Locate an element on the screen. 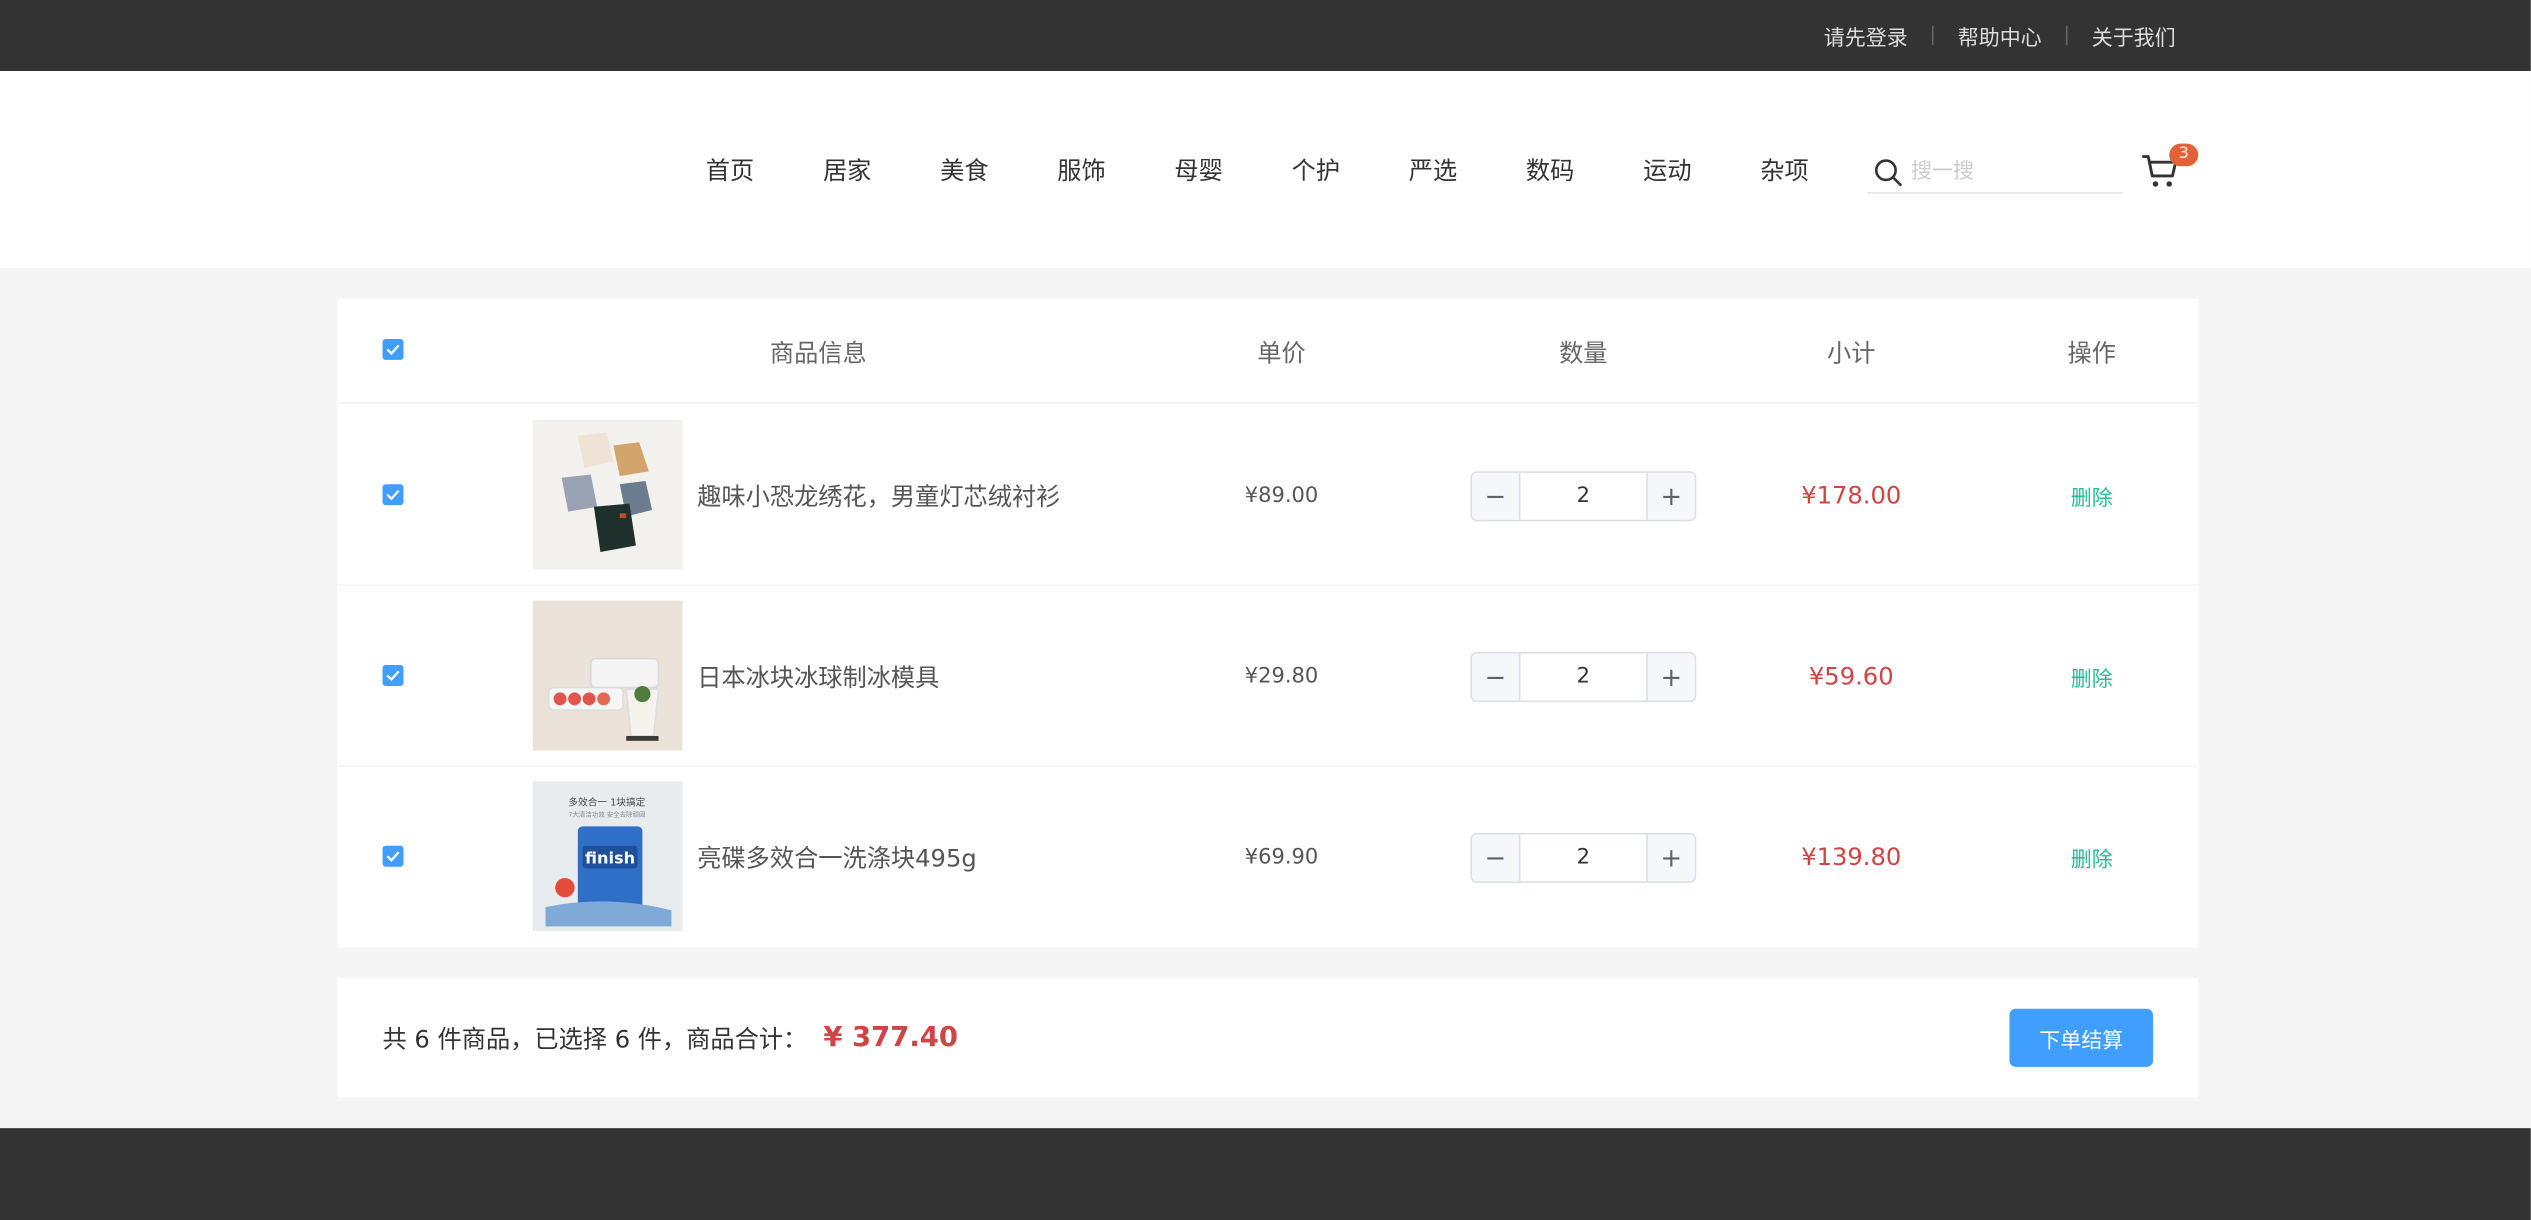 This screenshot has width=2531, height=1220. nav-item-selection: 严选 is located at coordinates (1432, 170).